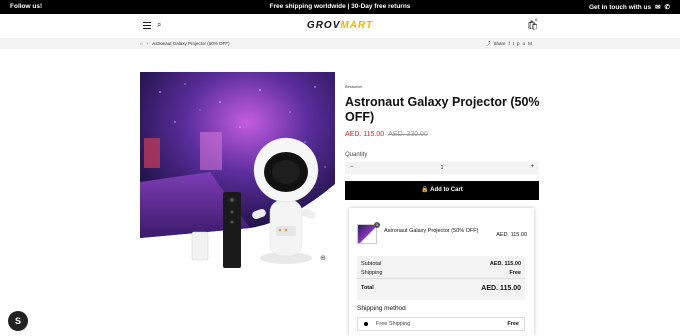  I want to click on subtotal-label: Subtotal, so click(371, 264).